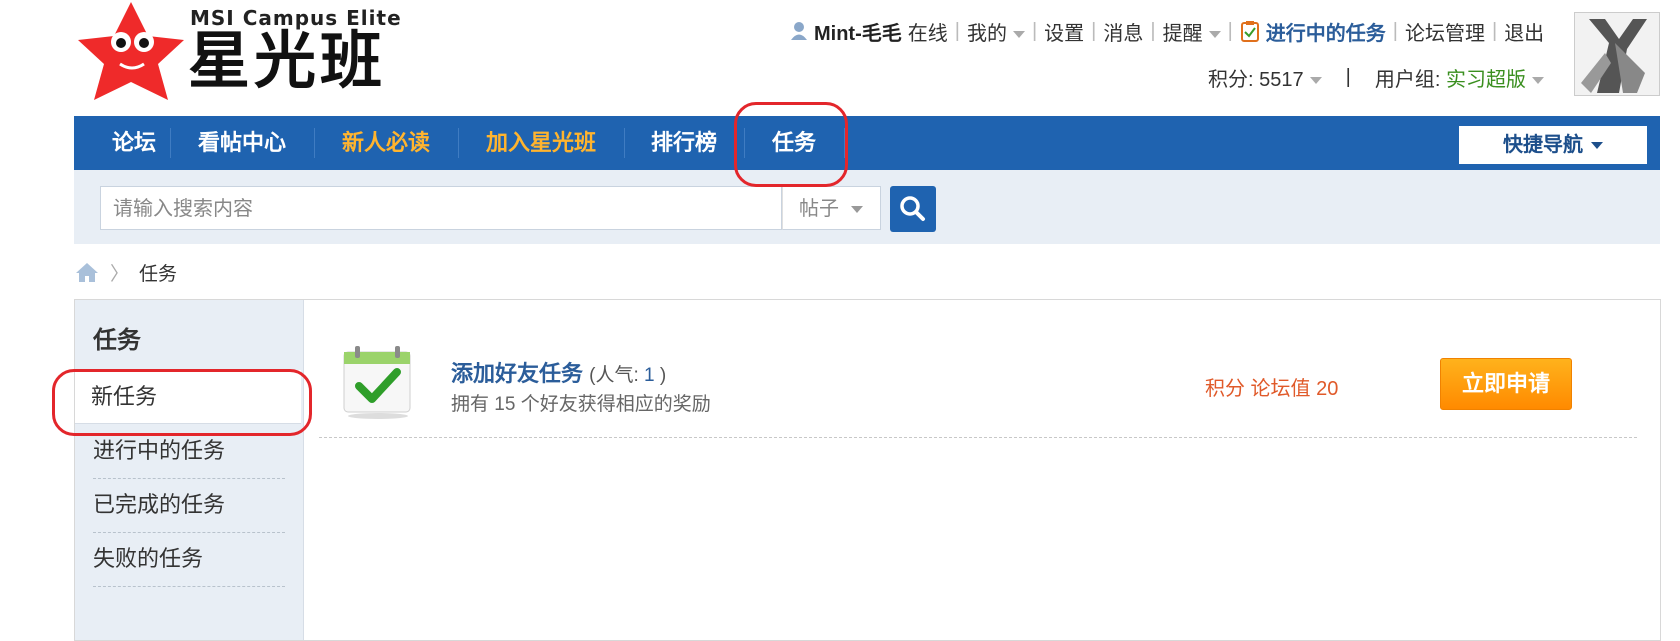 This screenshot has width=1680, height=641. I want to click on task-item: 添加好友任务 (人气: 1 ), so click(558, 372).